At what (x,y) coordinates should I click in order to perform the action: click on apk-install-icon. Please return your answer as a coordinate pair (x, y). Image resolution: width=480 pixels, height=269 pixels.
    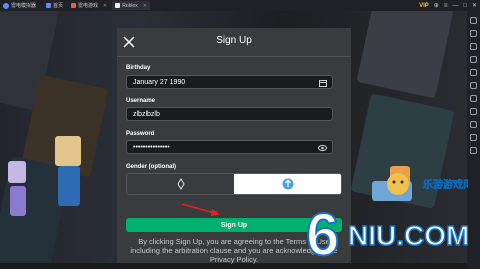
    Looking at the image, I should click on (473, 98).